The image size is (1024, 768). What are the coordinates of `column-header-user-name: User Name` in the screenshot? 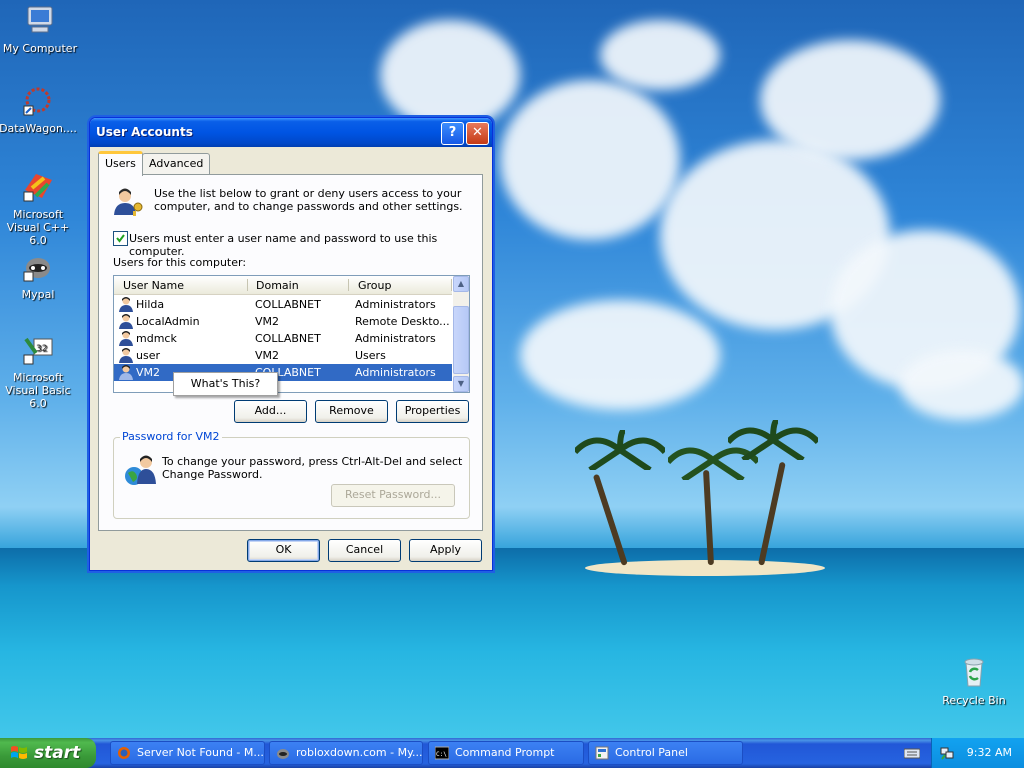 It's located at (153, 285).